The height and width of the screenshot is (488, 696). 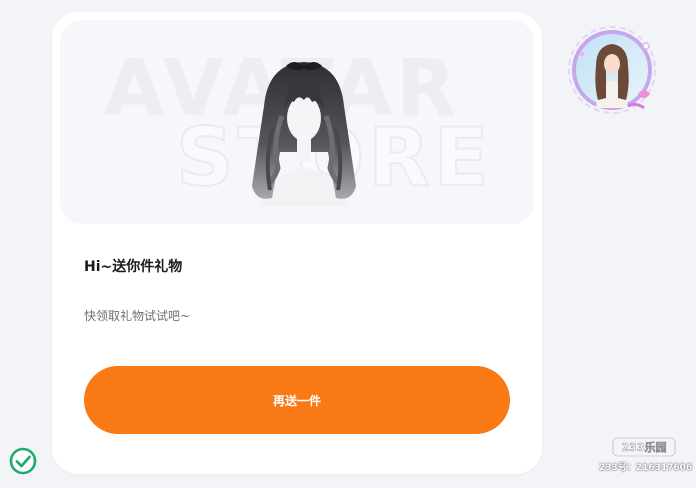 I want to click on gift-subtitle: 快领取礼物试试吧~, so click(x=137, y=316).